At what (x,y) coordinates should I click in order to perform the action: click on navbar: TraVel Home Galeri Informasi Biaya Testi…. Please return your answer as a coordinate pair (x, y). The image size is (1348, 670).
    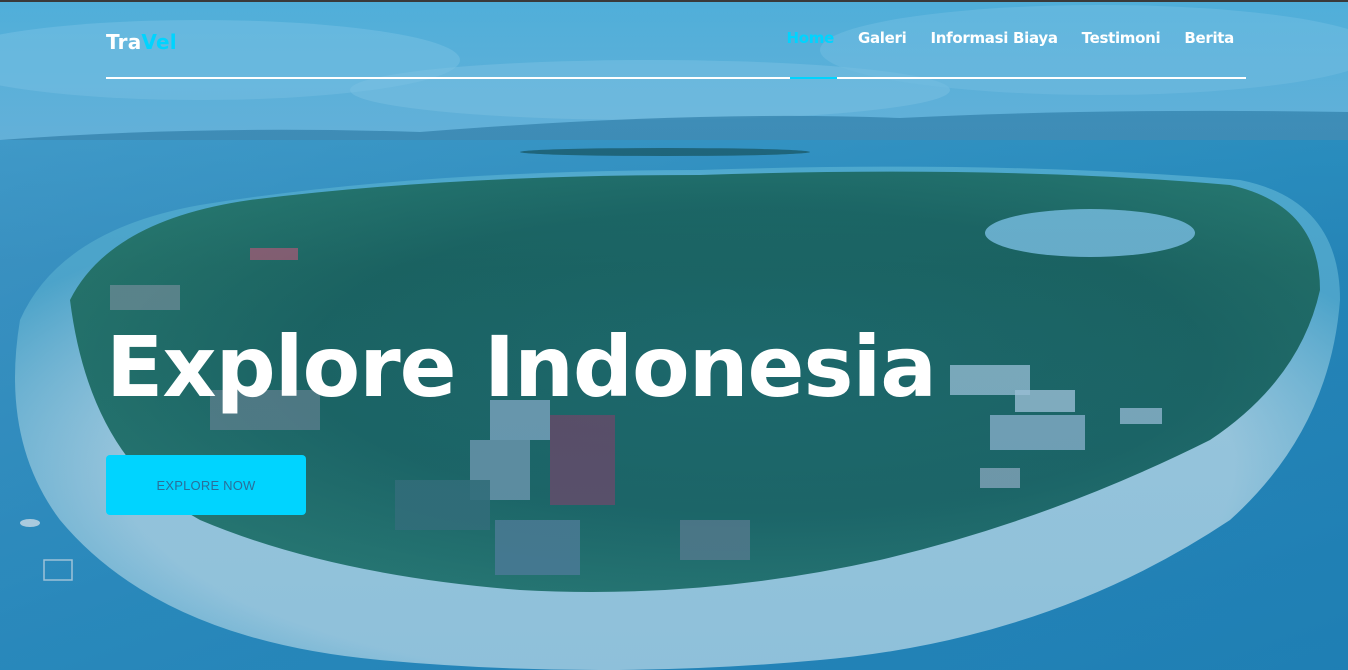
    Looking at the image, I should click on (676, 40).